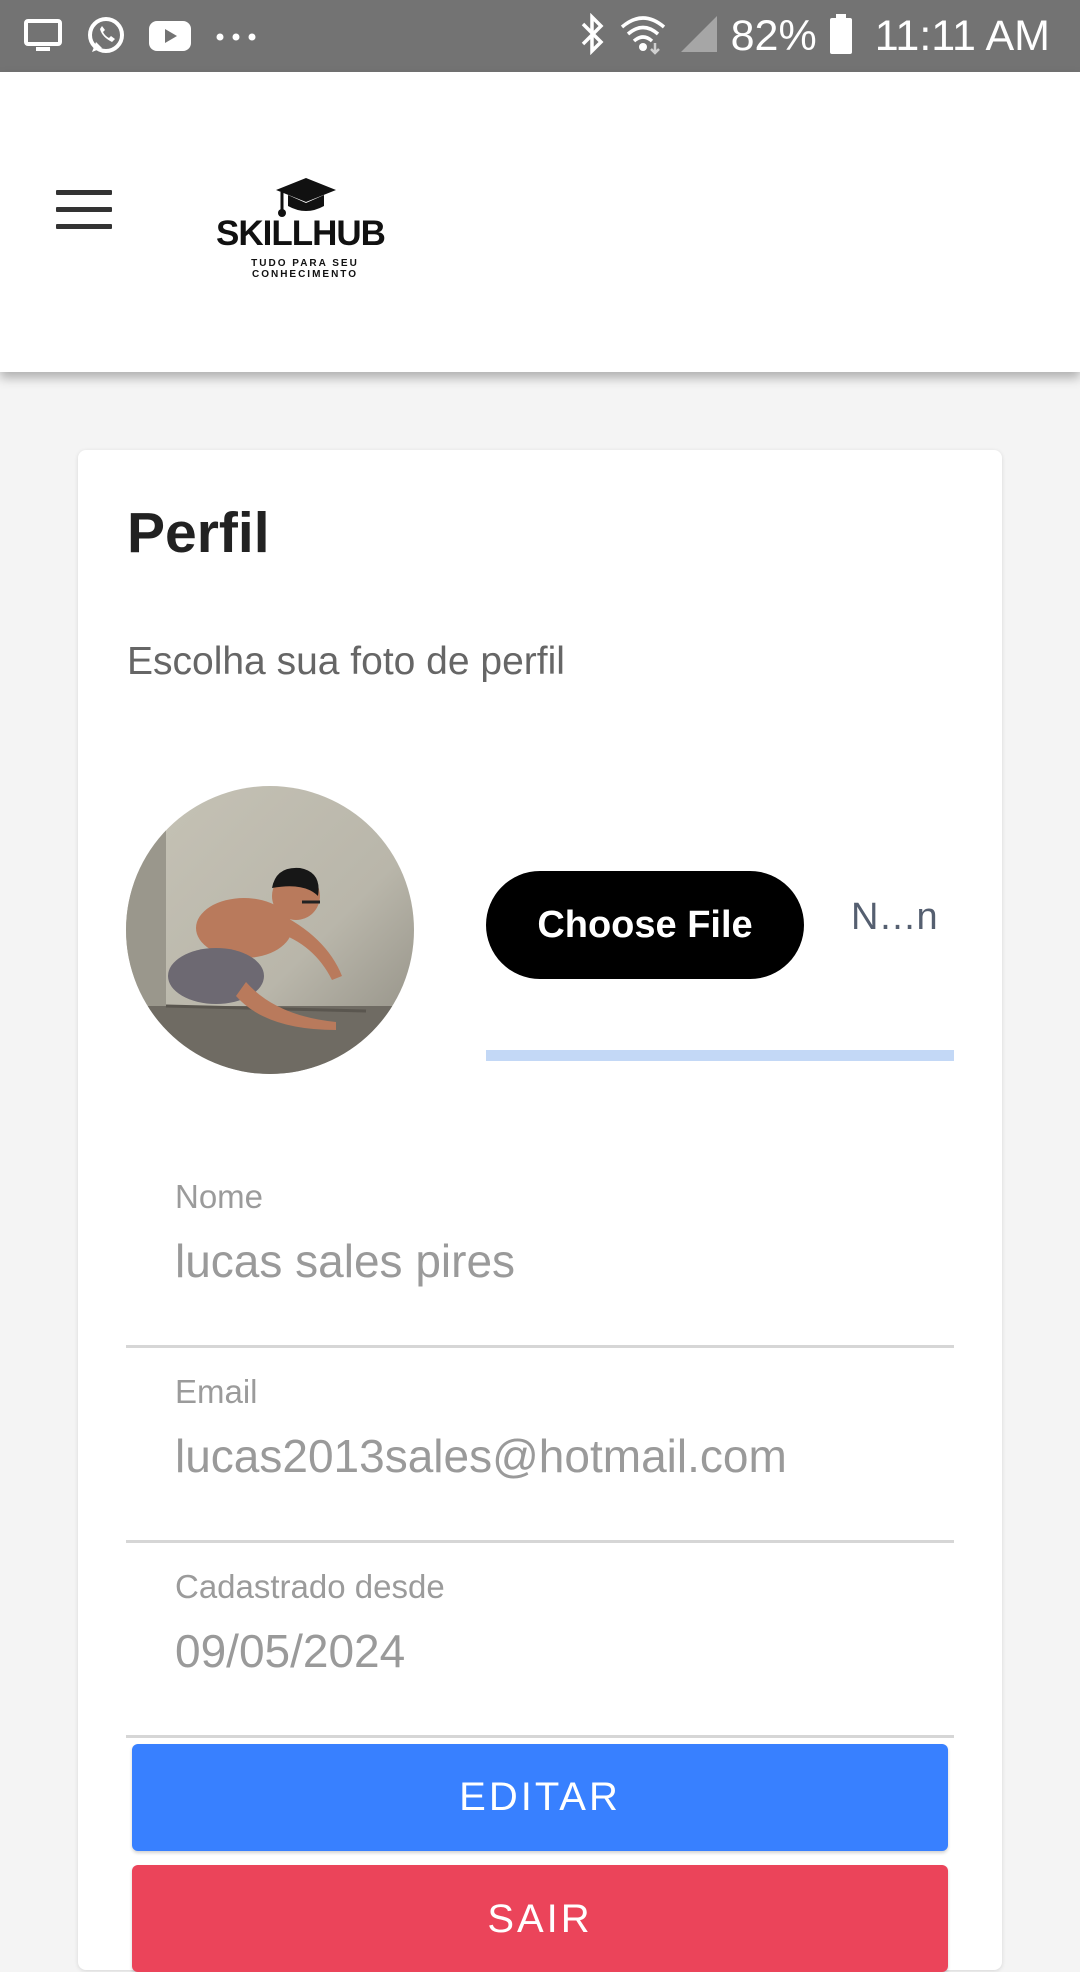 The width and height of the screenshot is (1080, 1972). Describe the element at coordinates (645, 925) in the screenshot. I see `choose-file-button: Choose File` at that location.